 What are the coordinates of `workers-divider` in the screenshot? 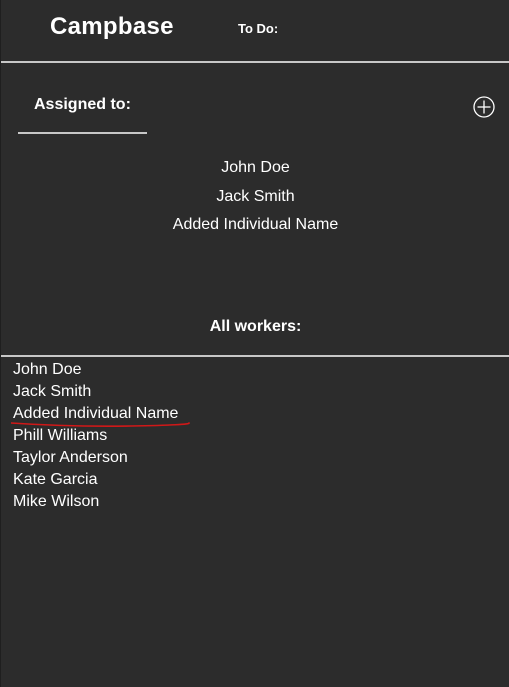 It's located at (255, 356).